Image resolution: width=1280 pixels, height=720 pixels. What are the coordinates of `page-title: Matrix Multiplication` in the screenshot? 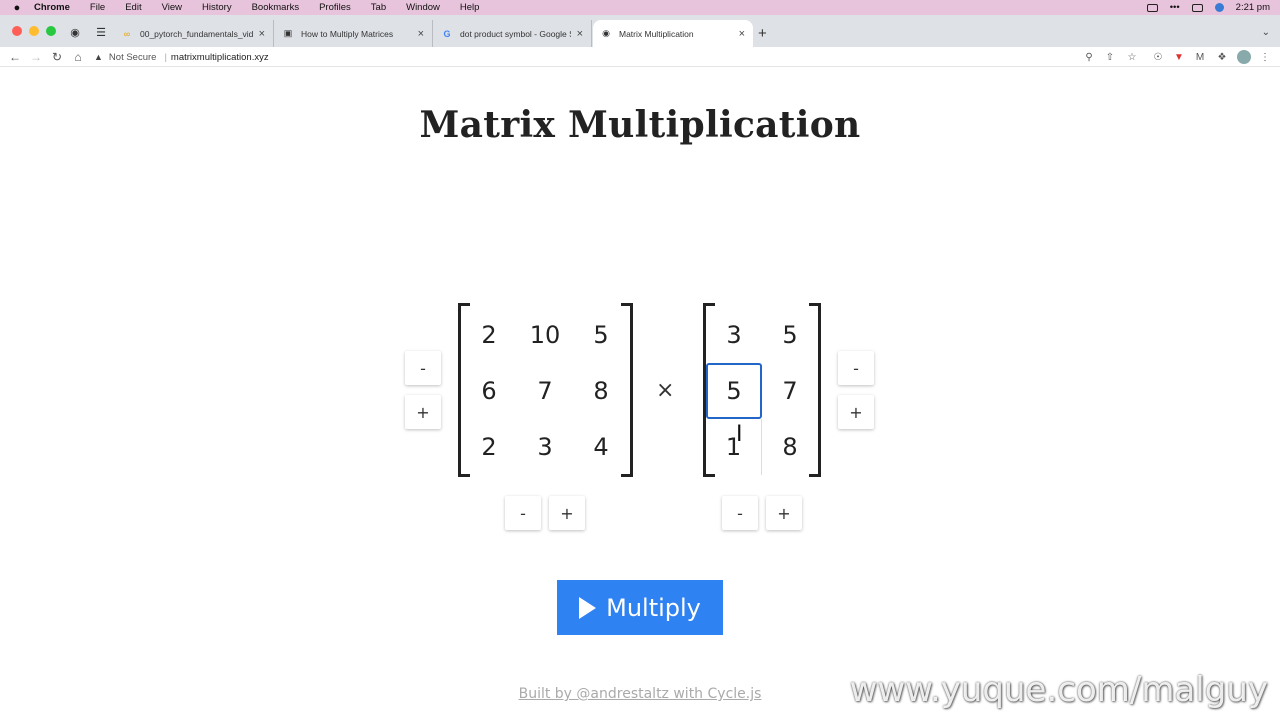 It's located at (640, 125).